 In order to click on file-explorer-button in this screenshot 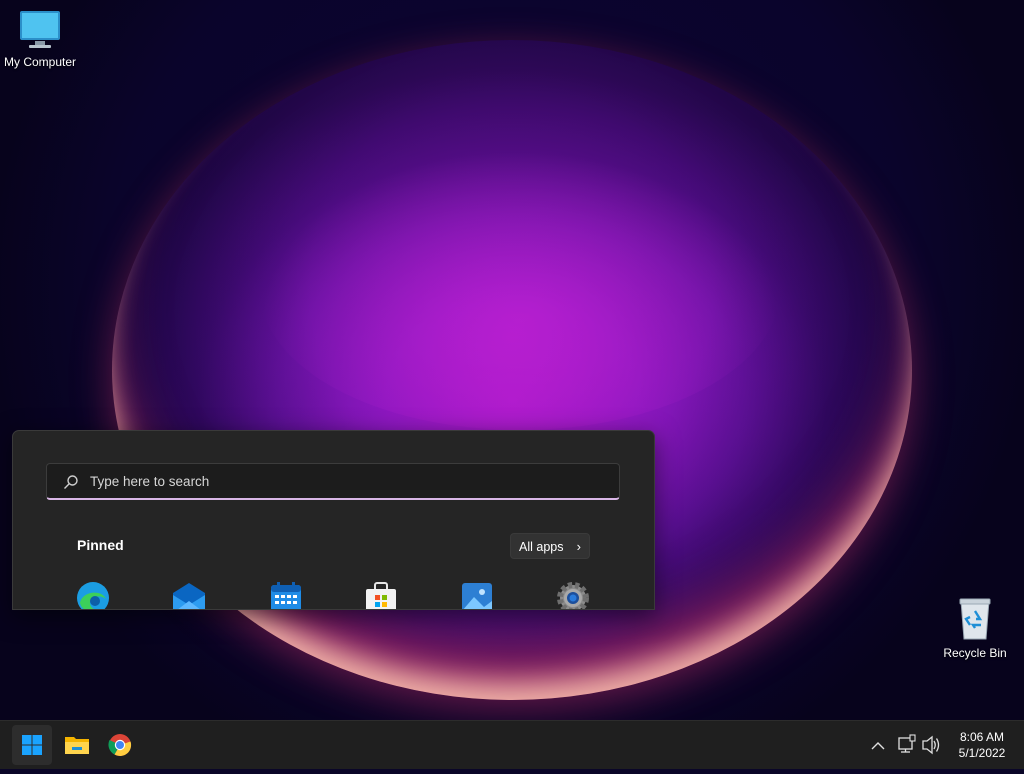, I will do `click(76, 745)`.